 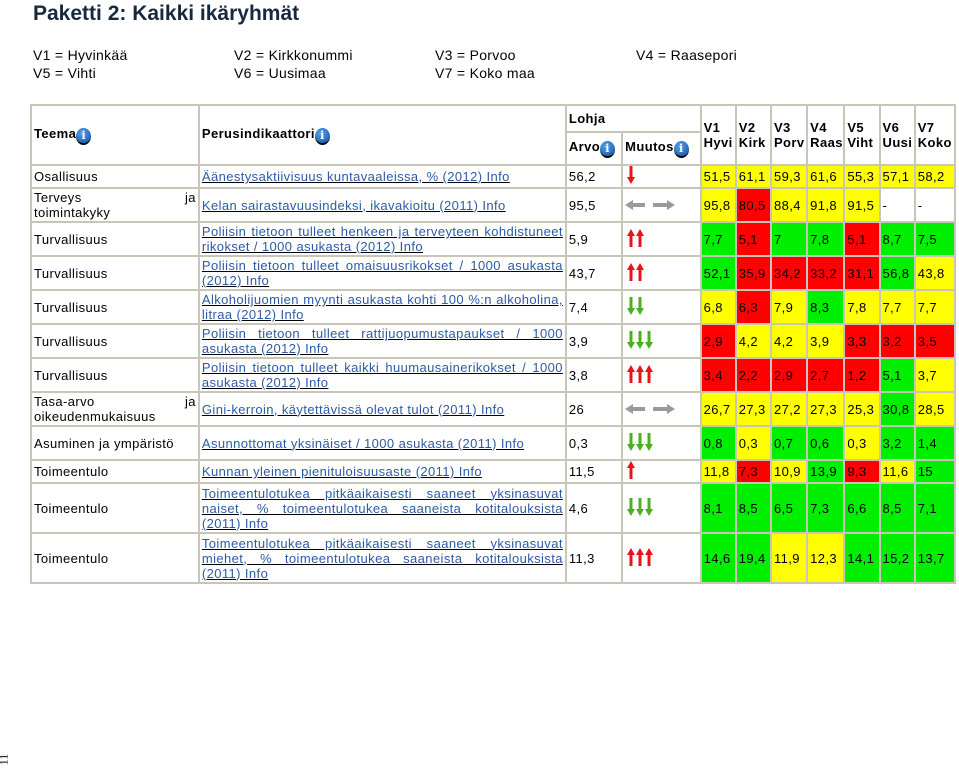 What do you see at coordinates (826, 239) in the screenshot?
I see `v4-value: 7,8` at bounding box center [826, 239].